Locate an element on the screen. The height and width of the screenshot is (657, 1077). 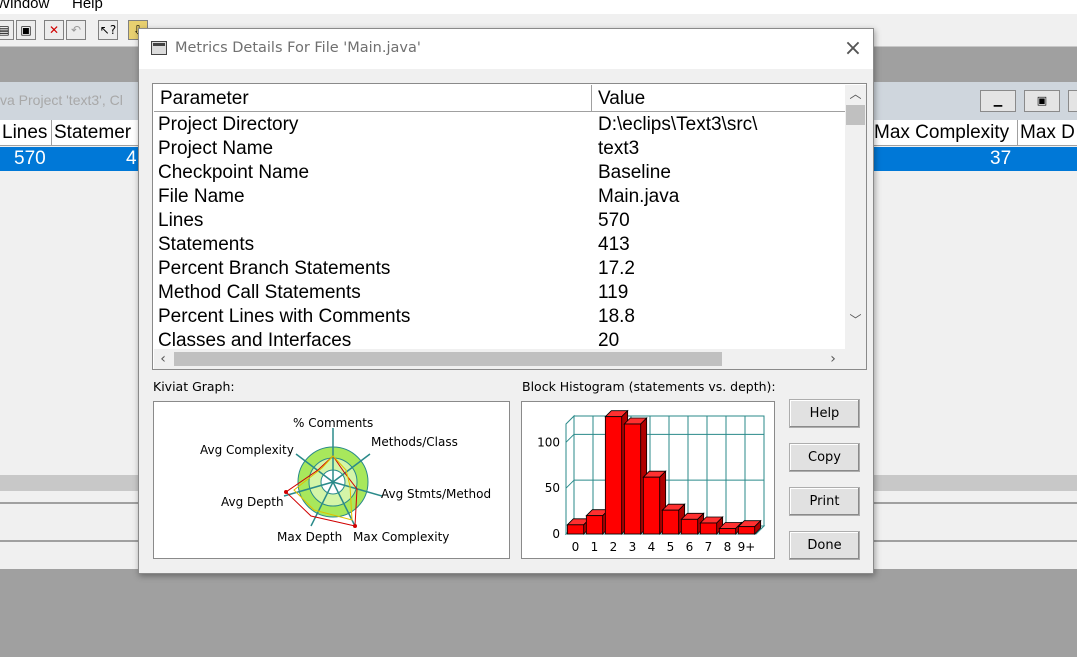
scroll-left-icon: ‹ is located at coordinates (163, 359).